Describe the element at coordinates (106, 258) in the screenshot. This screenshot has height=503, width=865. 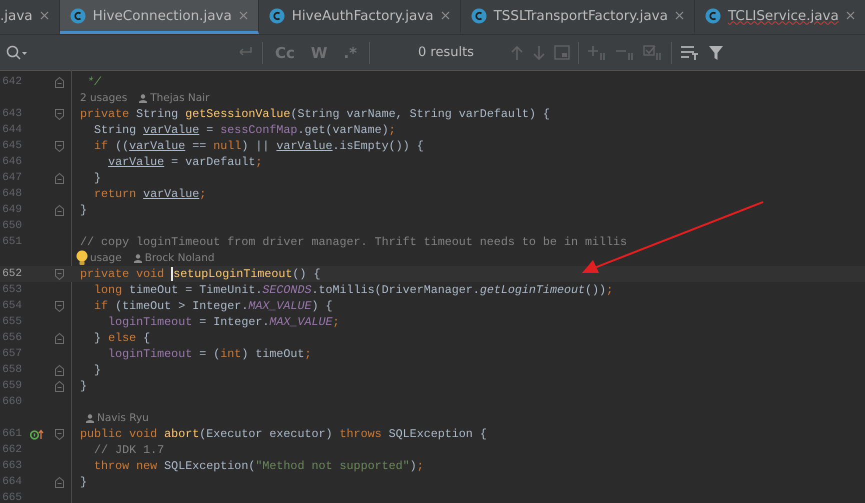
I see `usages-hint: usage` at that location.